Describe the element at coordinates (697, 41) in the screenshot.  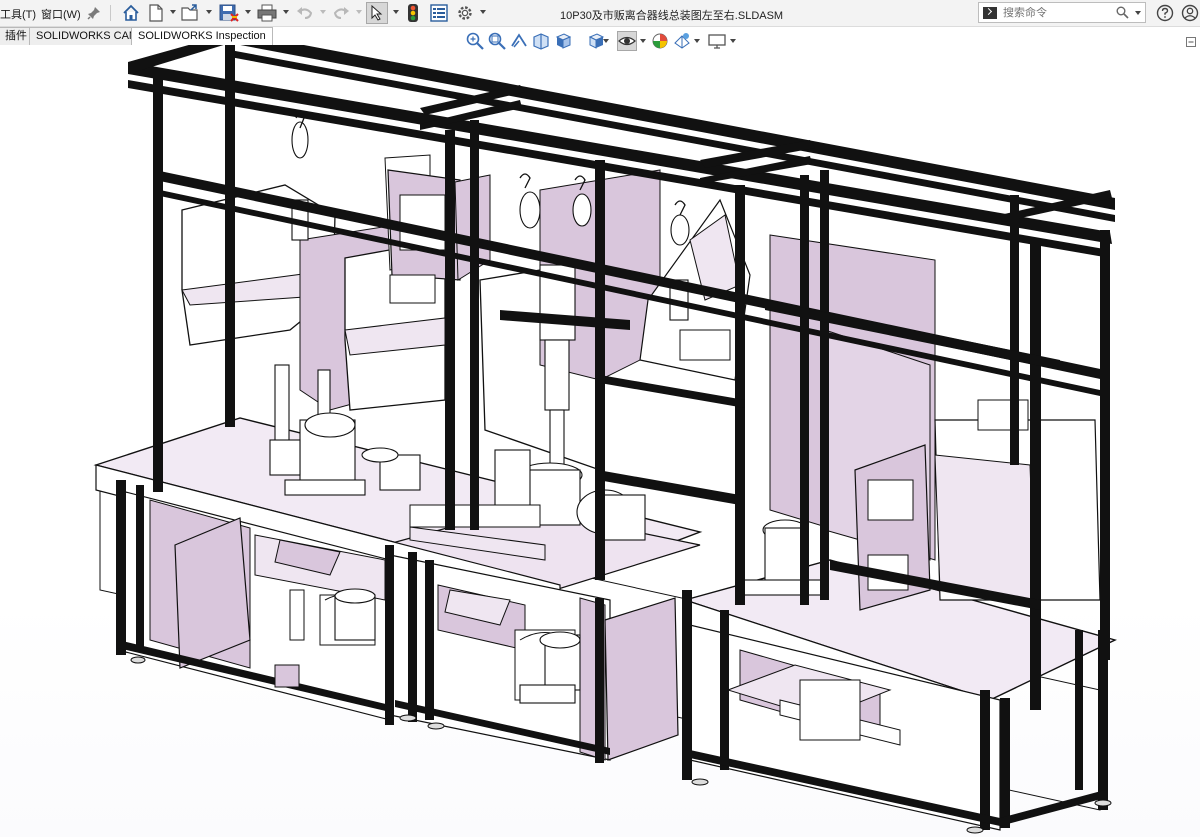
I see `scene-chevron-icon` at that location.